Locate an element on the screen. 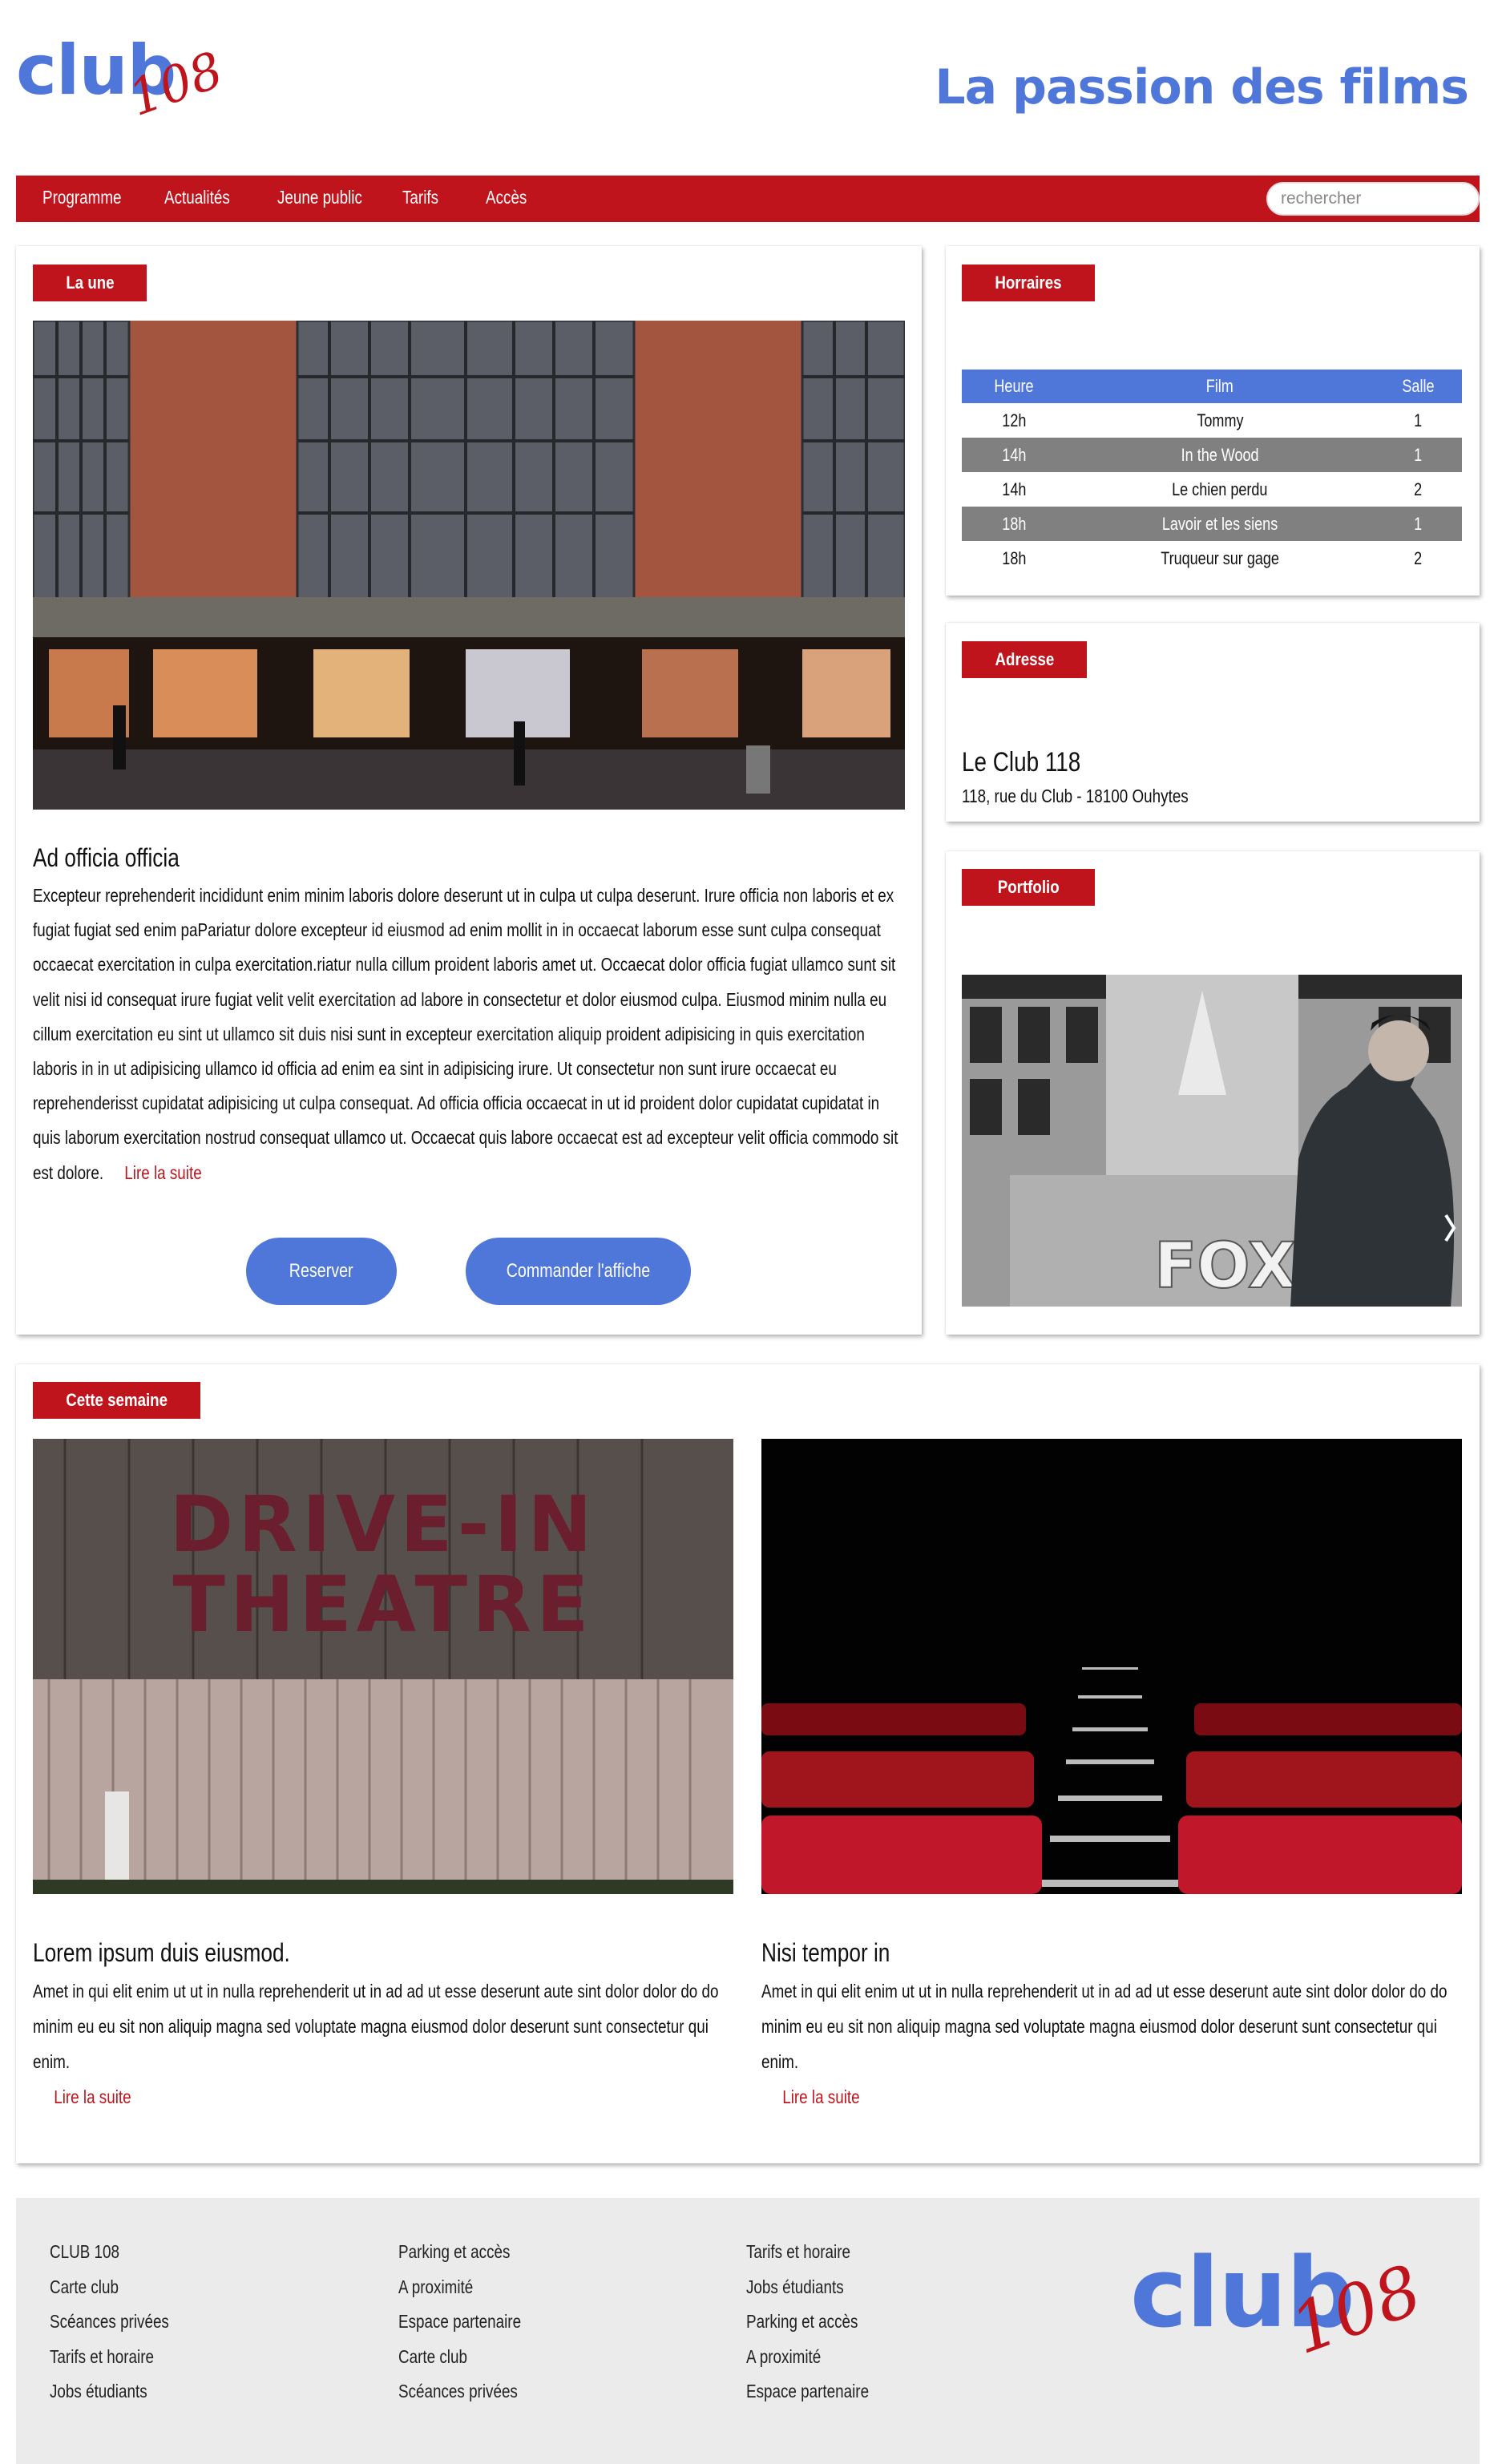 This screenshot has width=1502, height=2464. cinema-seats-image is located at coordinates (1111, 1666).